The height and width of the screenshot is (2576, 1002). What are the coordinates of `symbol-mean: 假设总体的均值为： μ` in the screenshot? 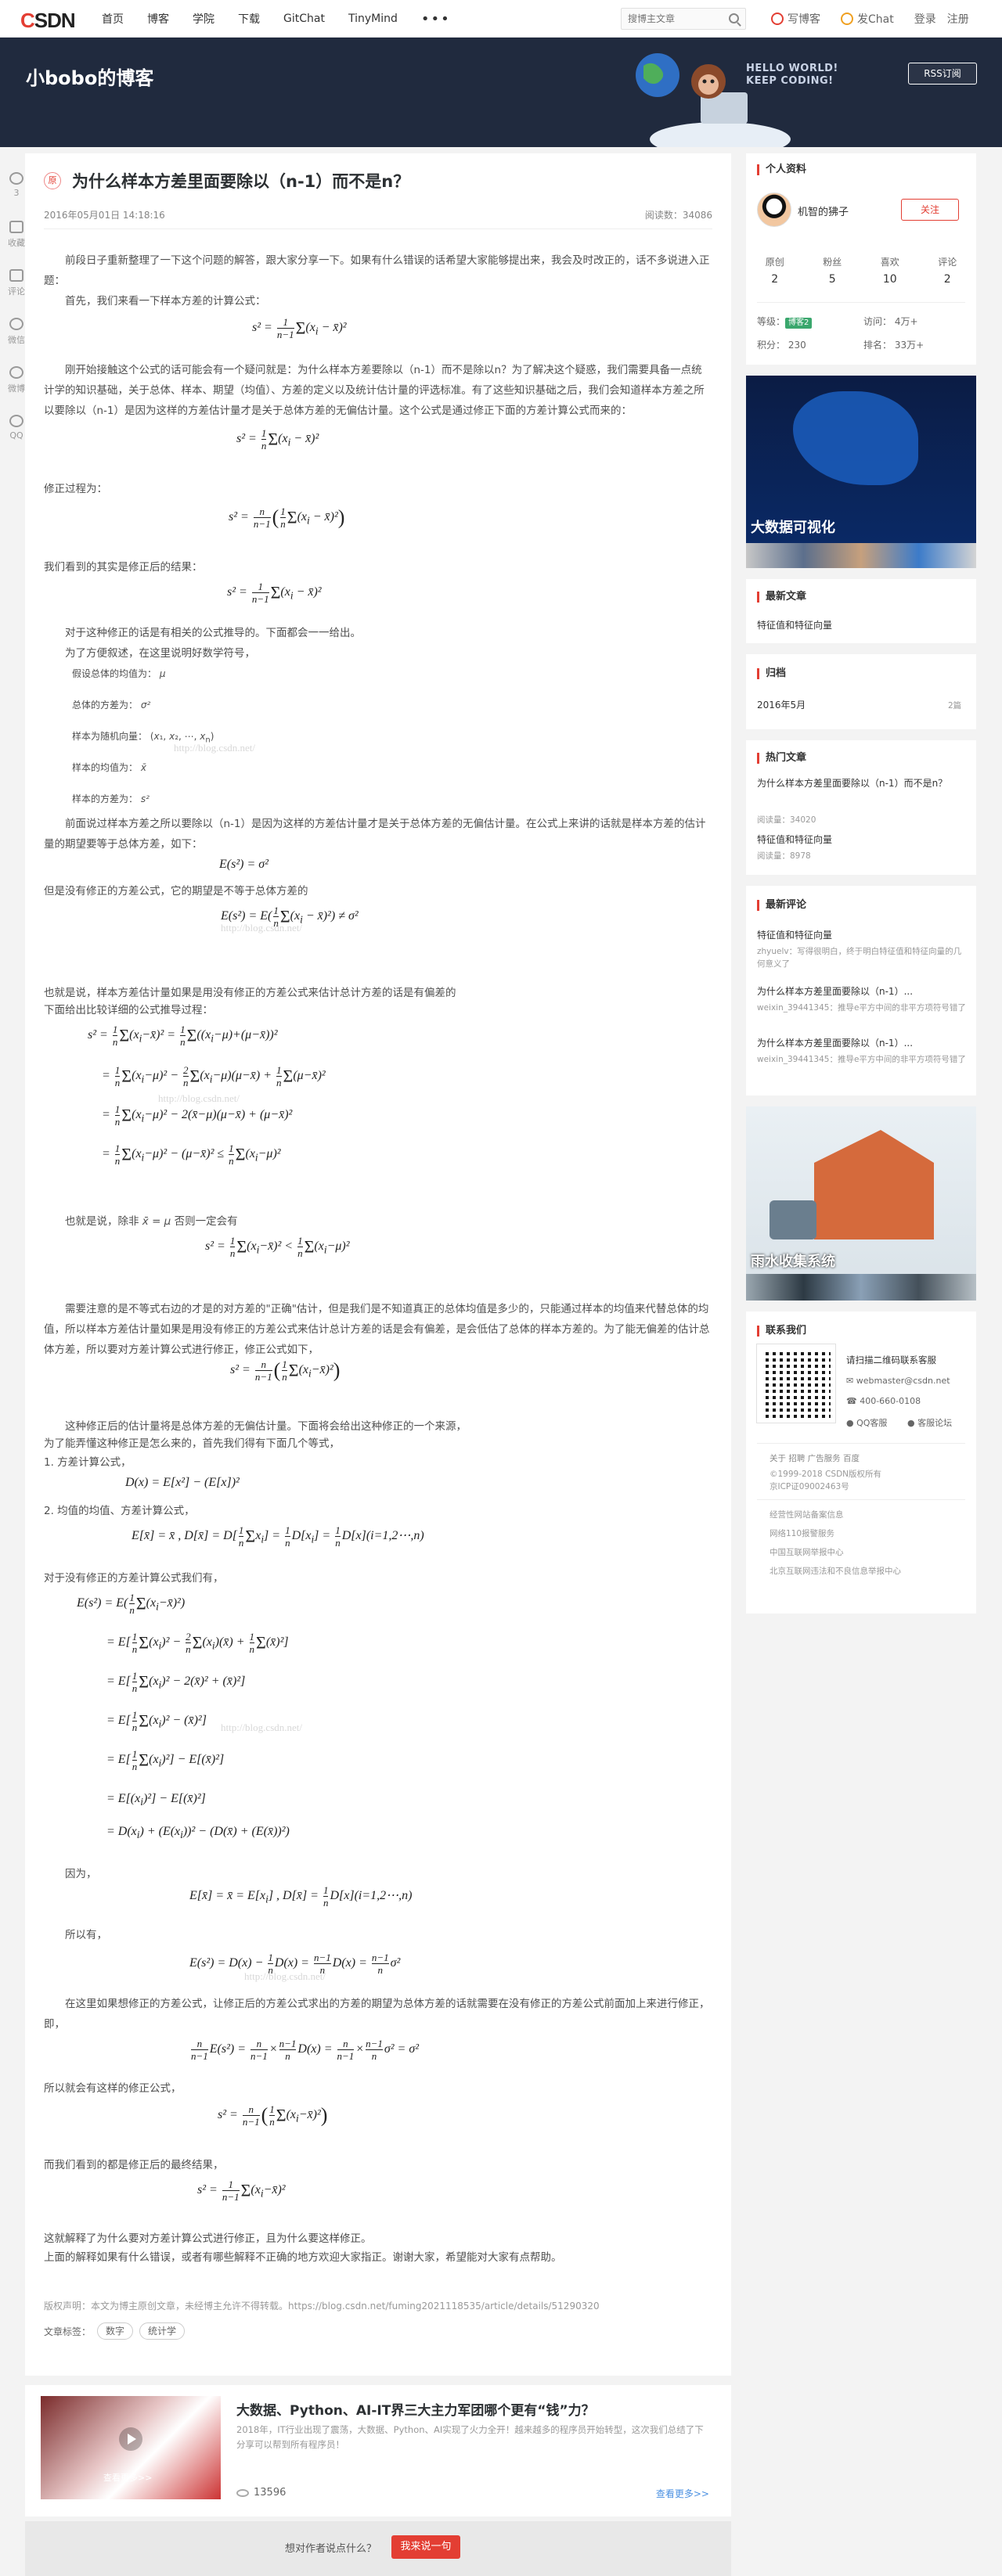 It's located at (119, 673).